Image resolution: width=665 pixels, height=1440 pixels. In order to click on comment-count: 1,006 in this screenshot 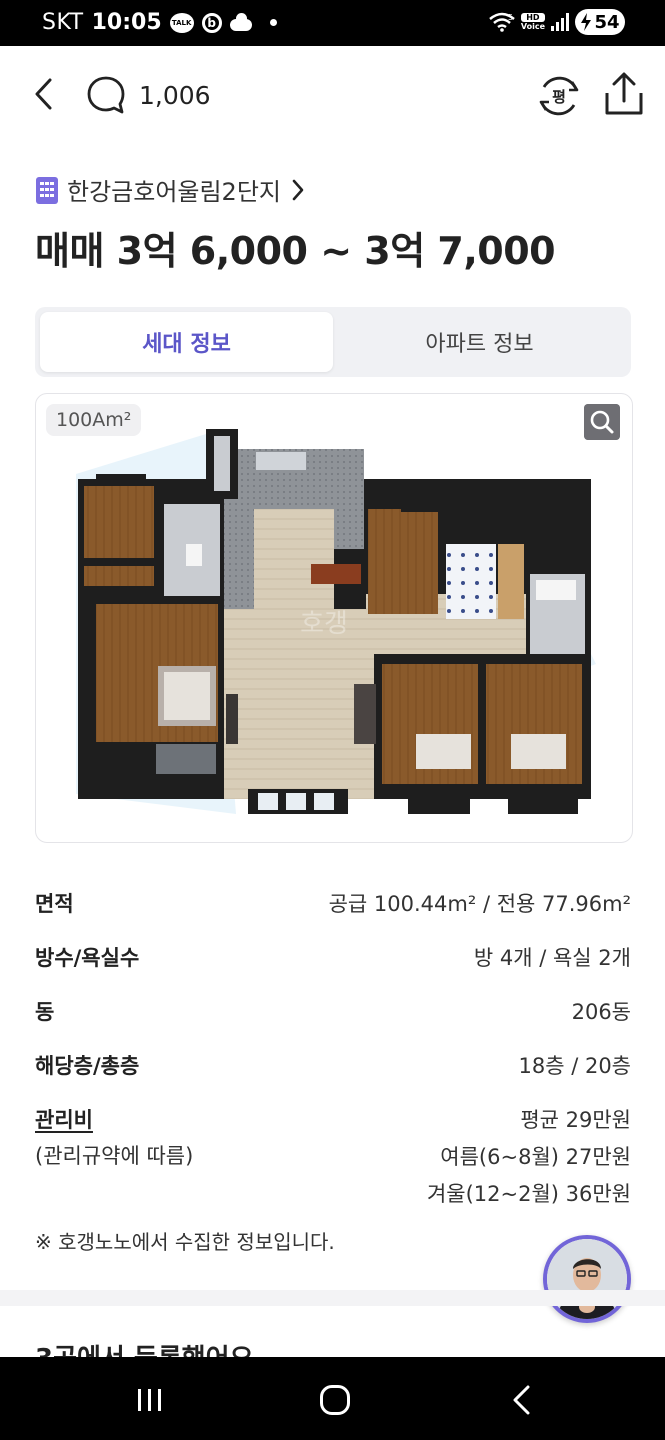, I will do `click(175, 95)`.